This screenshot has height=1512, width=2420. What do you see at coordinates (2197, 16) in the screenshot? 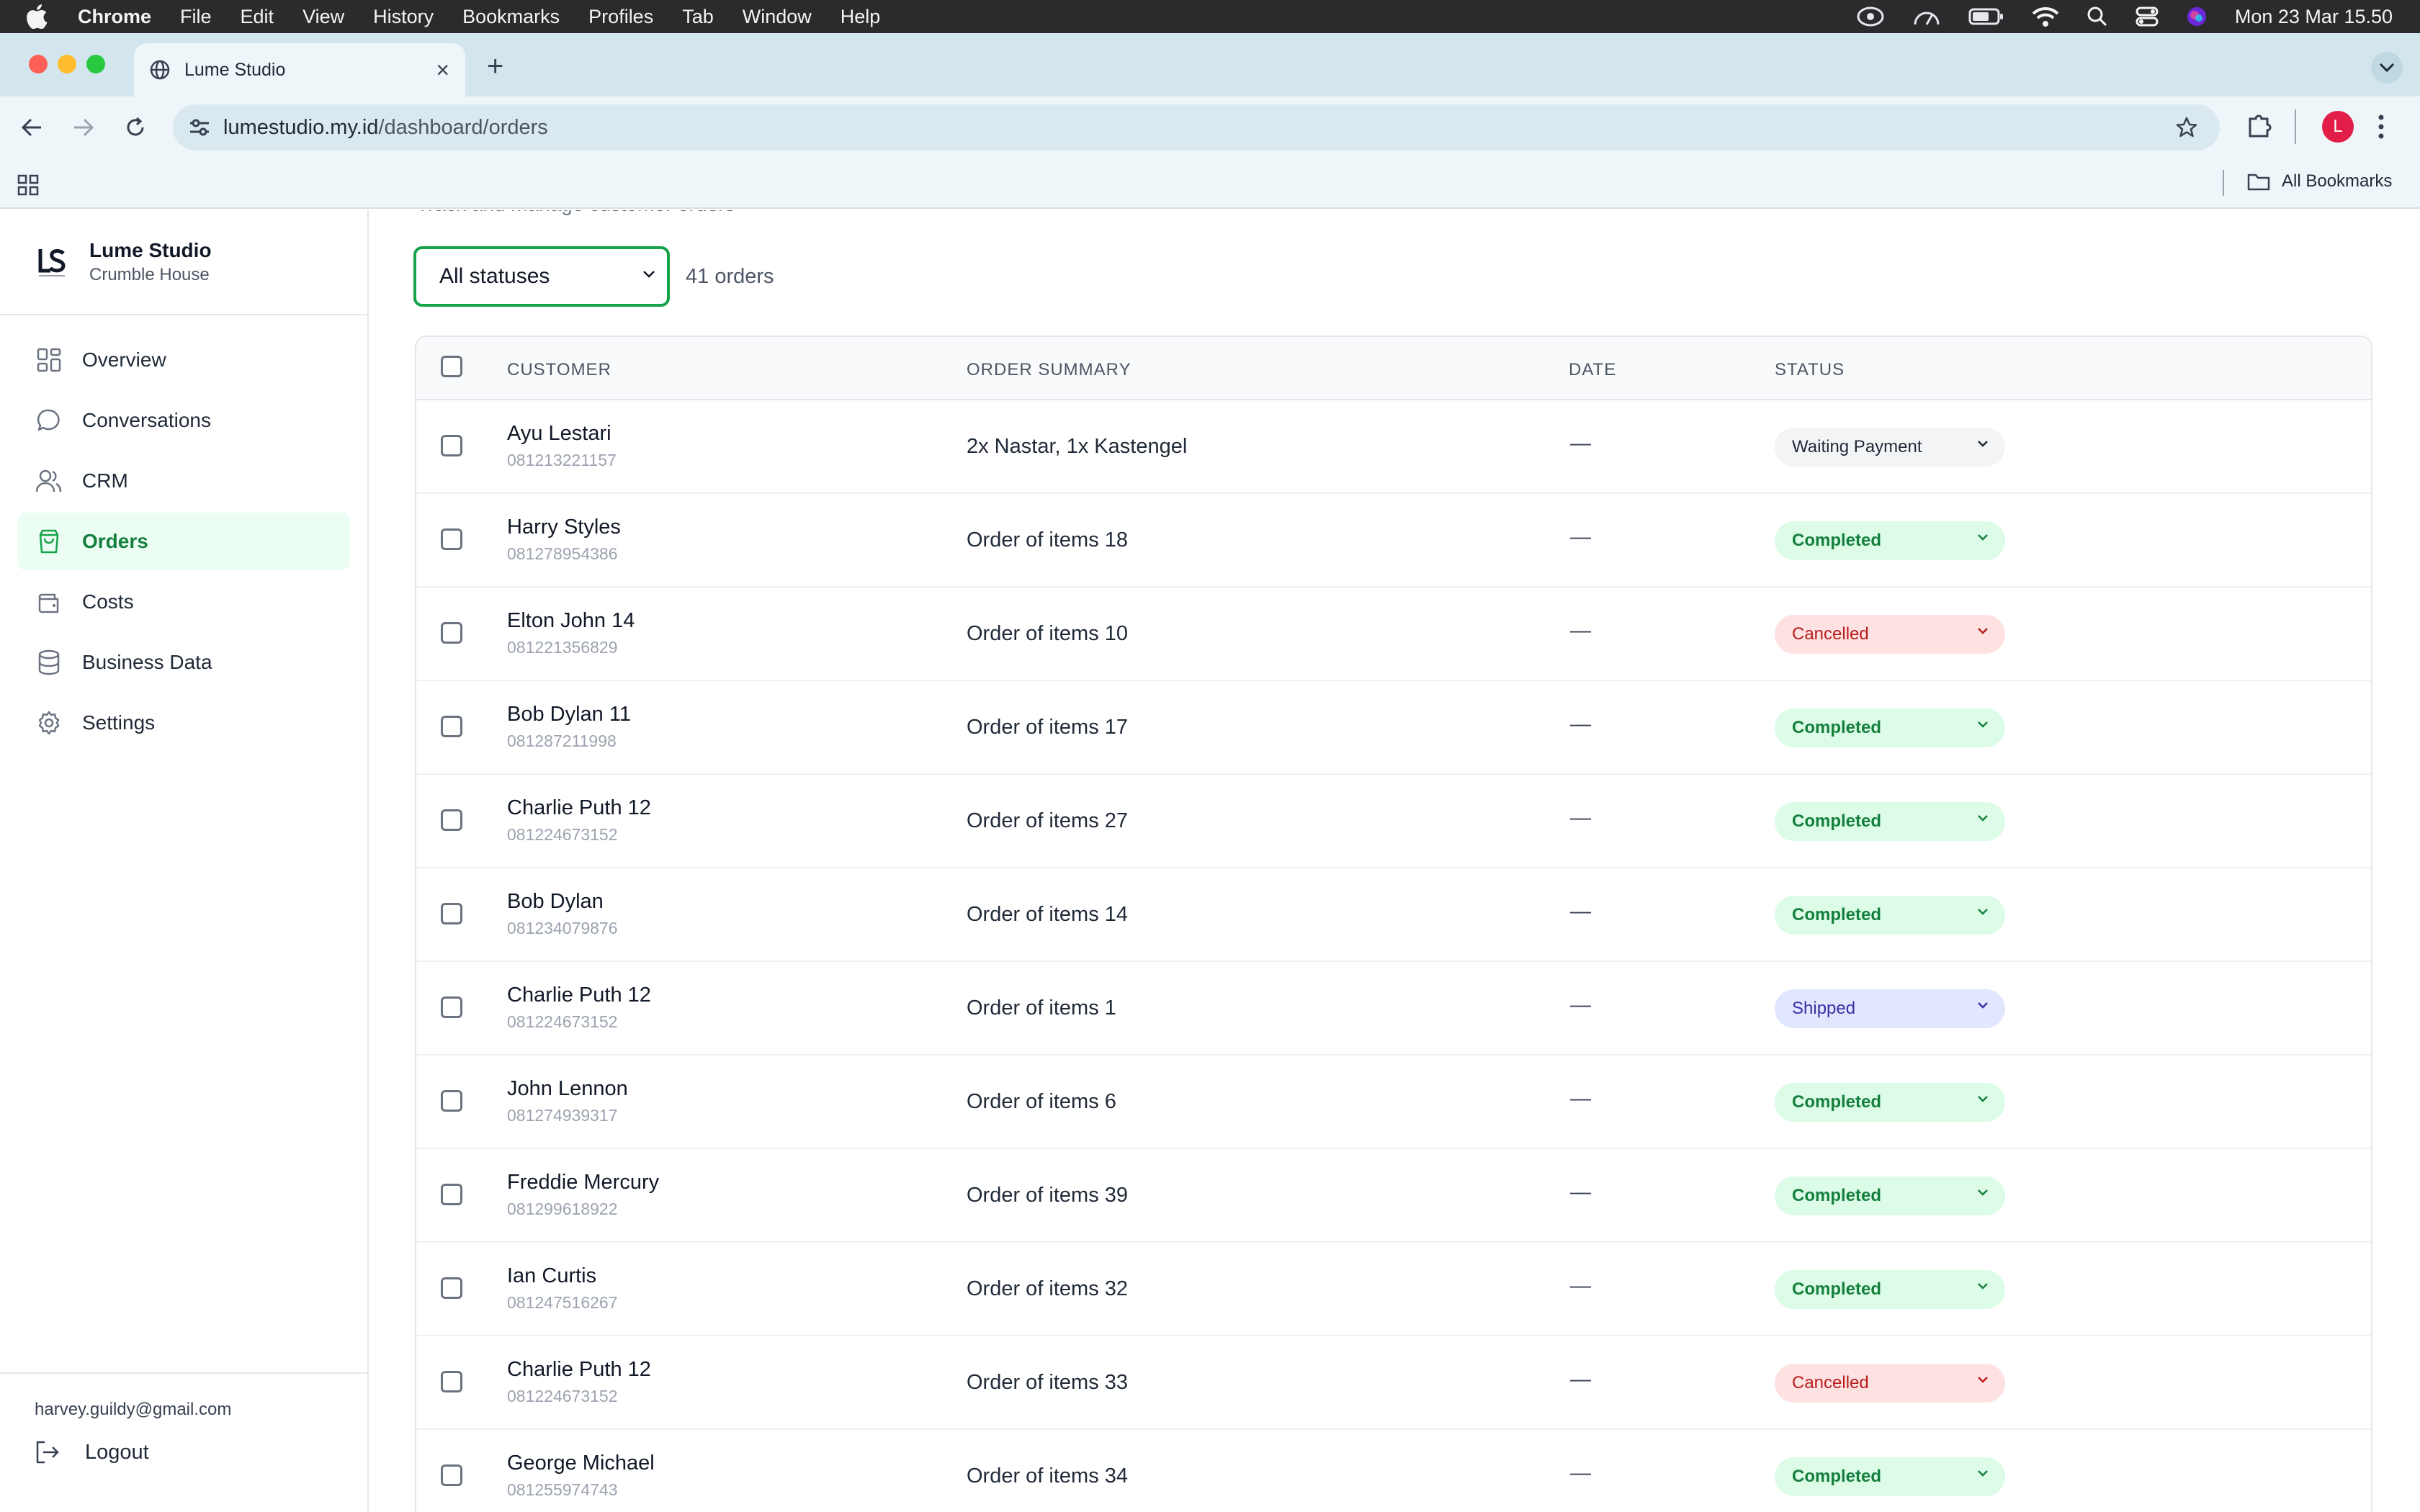
I see `siri-icon` at bounding box center [2197, 16].